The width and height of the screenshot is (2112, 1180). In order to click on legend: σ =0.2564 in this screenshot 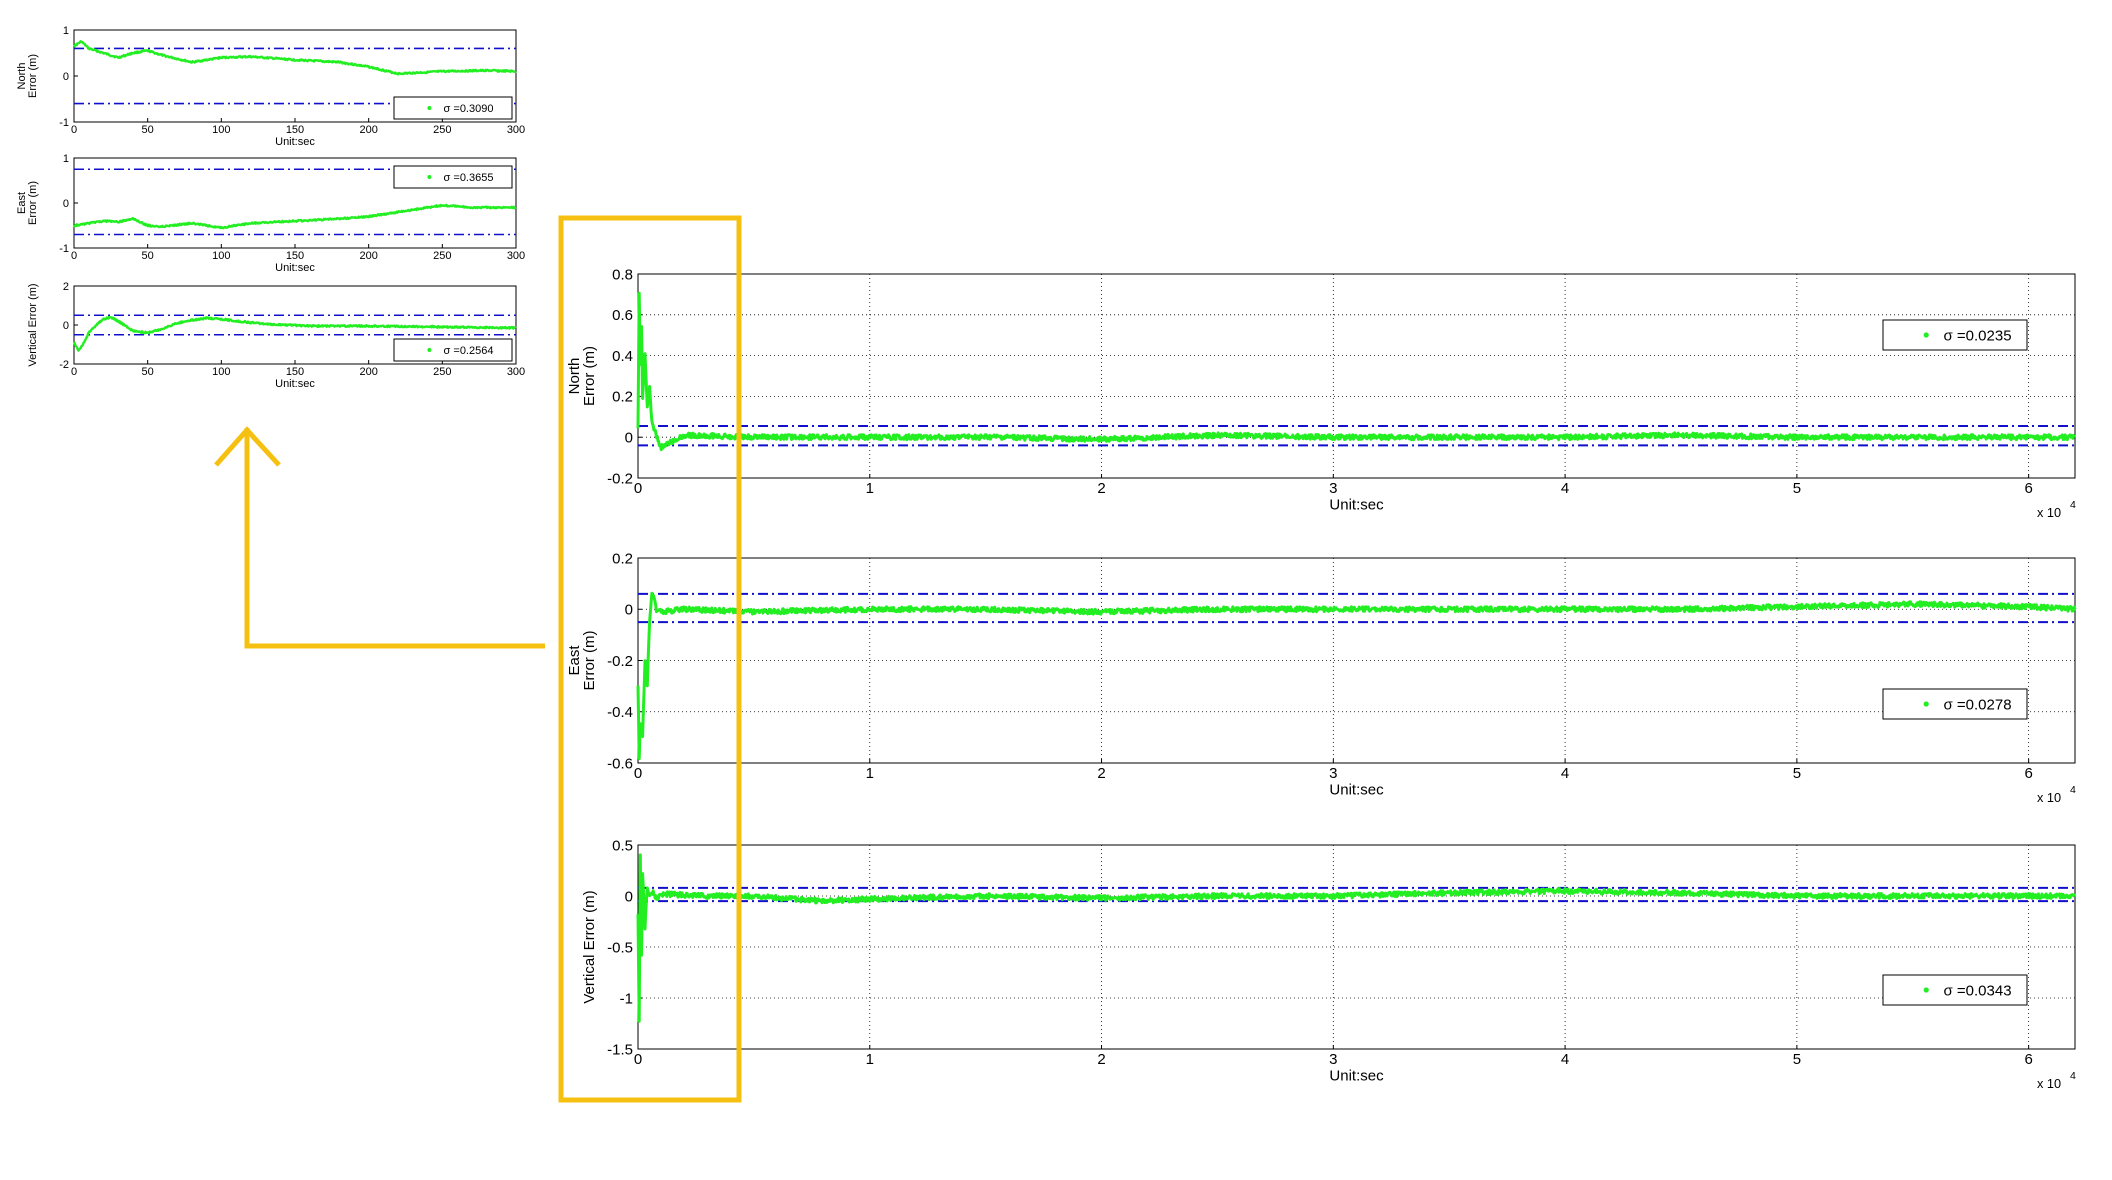, I will do `click(453, 350)`.